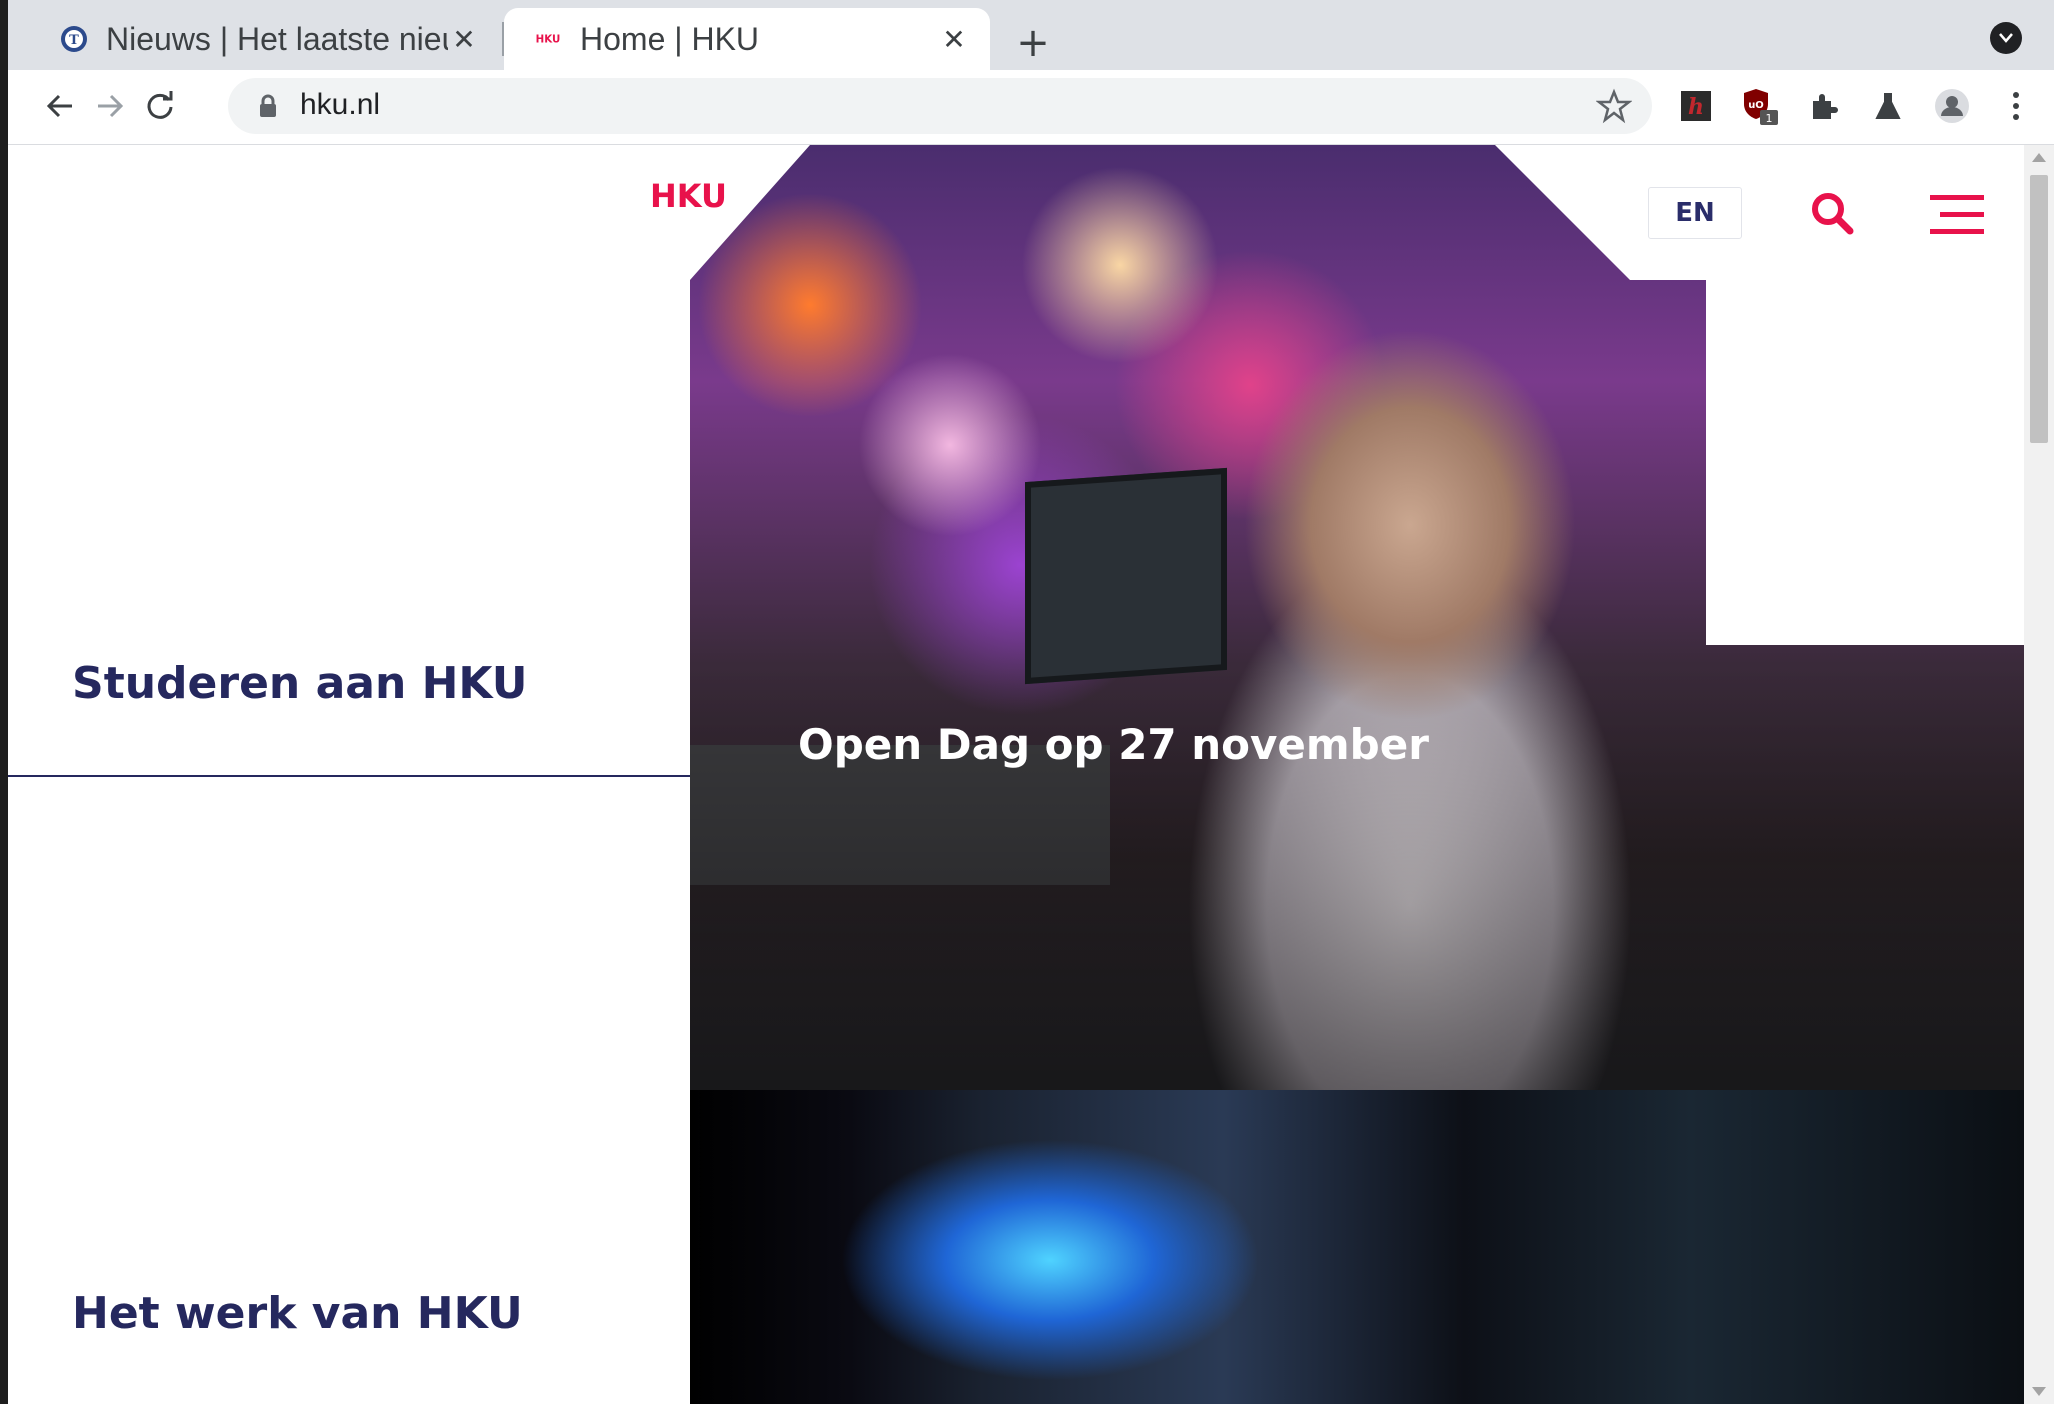 This screenshot has height=1404, width=2054. What do you see at coordinates (1756, 105) in the screenshot?
I see `svg-text: uO` at bounding box center [1756, 105].